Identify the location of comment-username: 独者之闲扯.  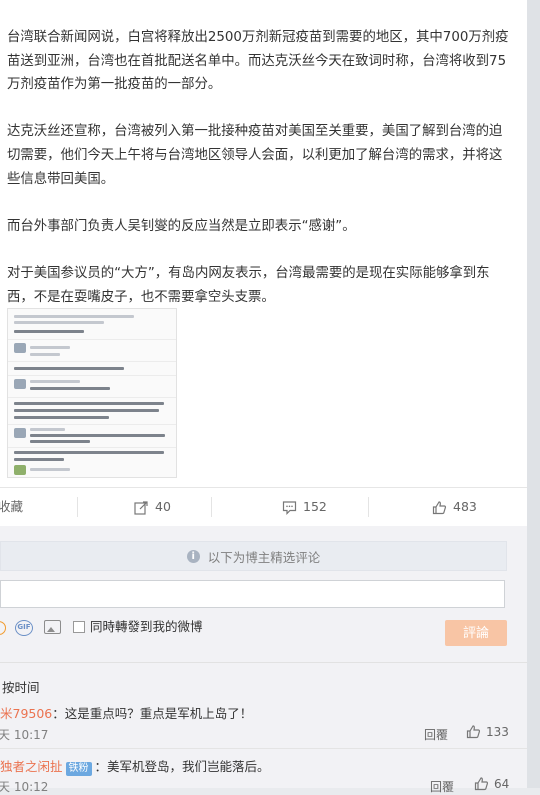
(31, 766).